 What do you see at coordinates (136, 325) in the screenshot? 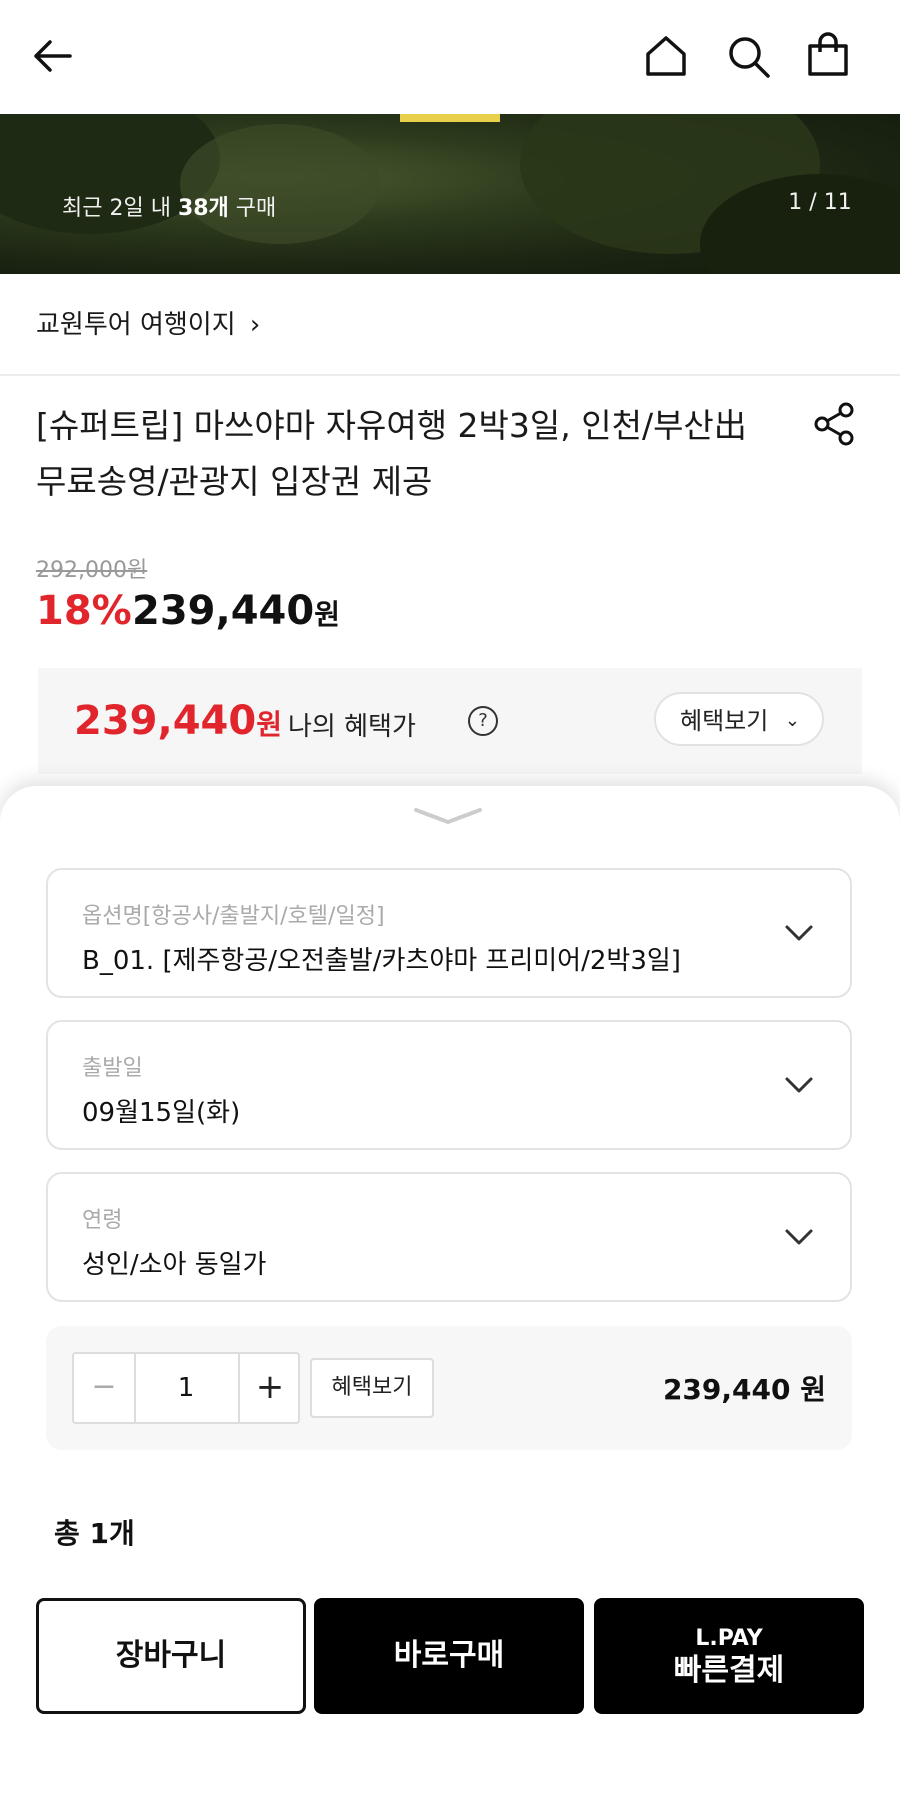
I see `store-name: 교원투어 여행이지` at bounding box center [136, 325].